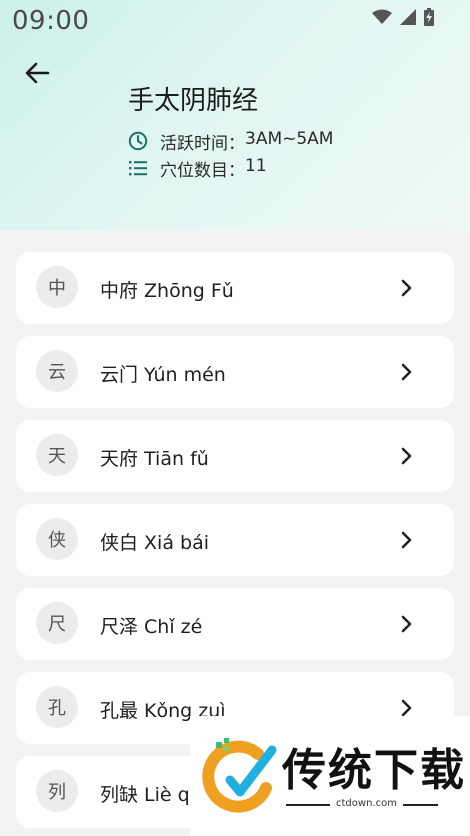 Image resolution: width=470 pixels, height=836 pixels. What do you see at coordinates (374, 770) in the screenshot?
I see `watermark-brand: 传统下载` at bounding box center [374, 770].